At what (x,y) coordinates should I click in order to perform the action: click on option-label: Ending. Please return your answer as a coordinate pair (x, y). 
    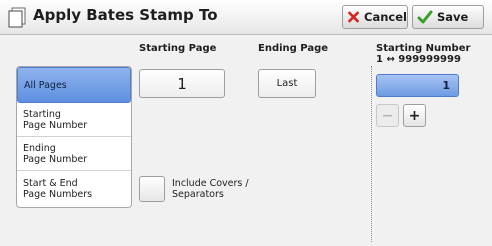
    Looking at the image, I should click on (39, 148).